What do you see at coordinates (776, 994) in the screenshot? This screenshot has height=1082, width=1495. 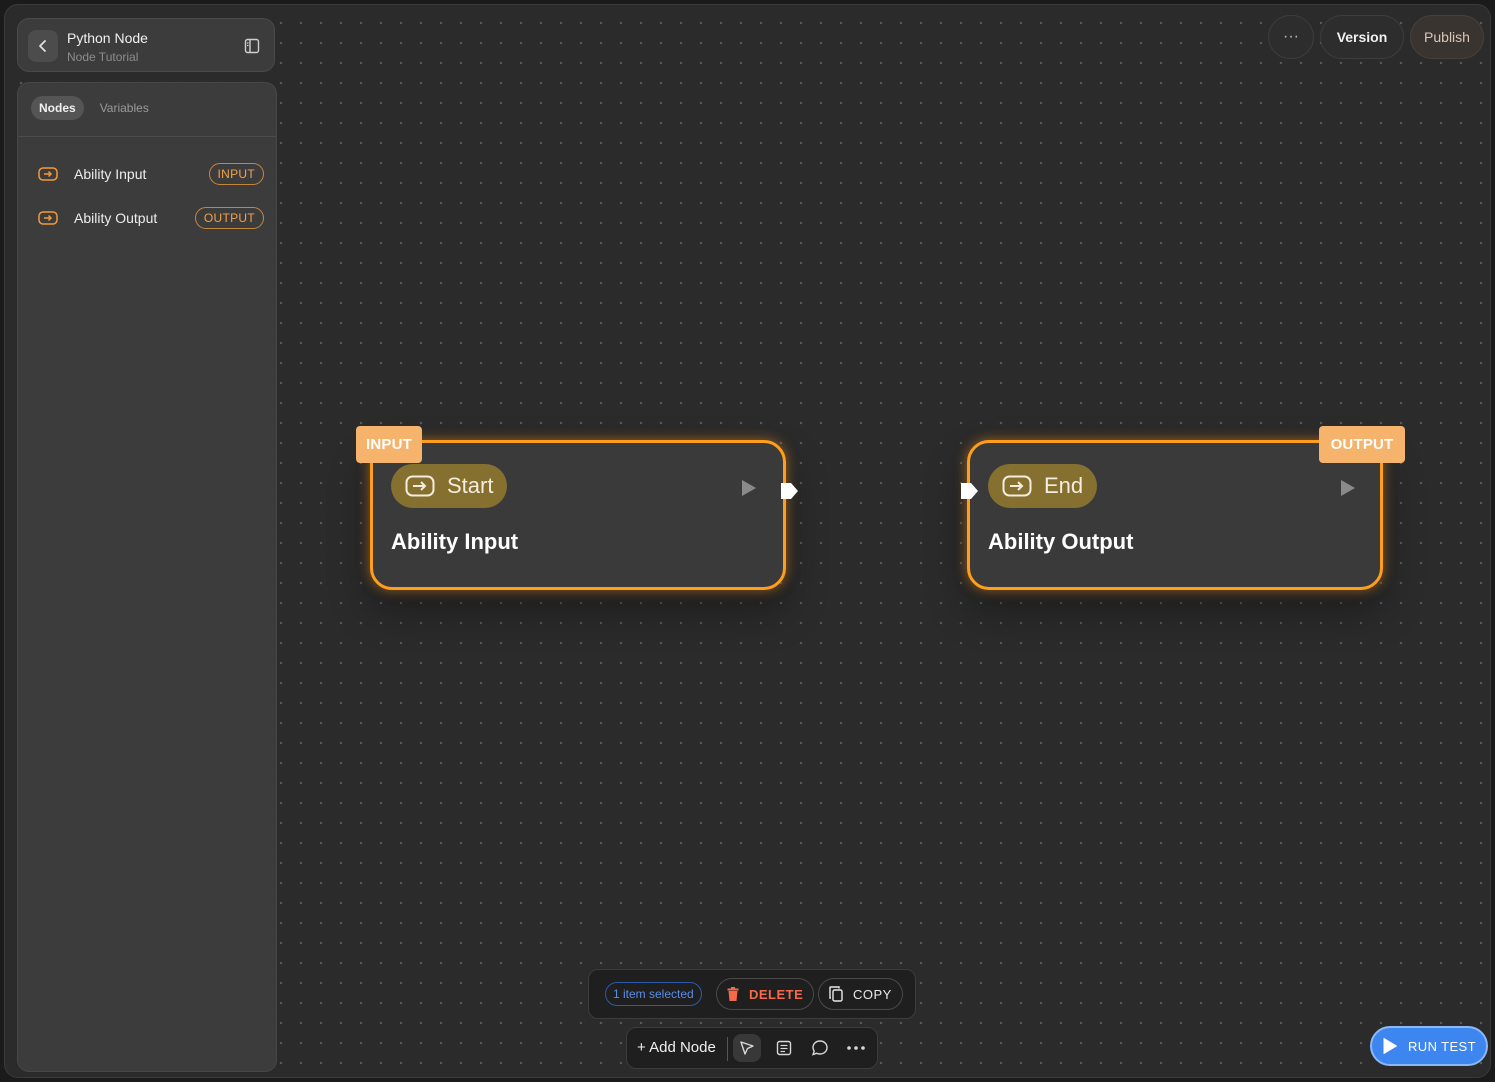 I see `delete-label: DELETE` at bounding box center [776, 994].